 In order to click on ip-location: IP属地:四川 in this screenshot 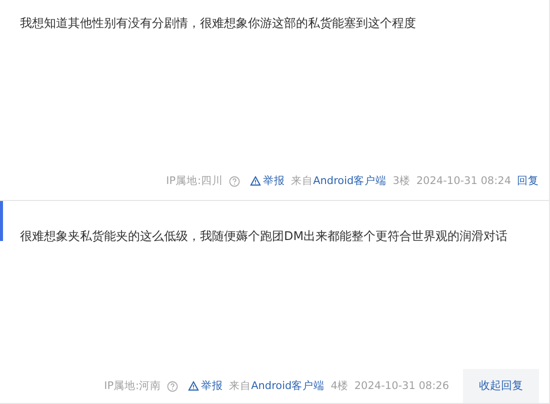, I will do `click(195, 181)`.